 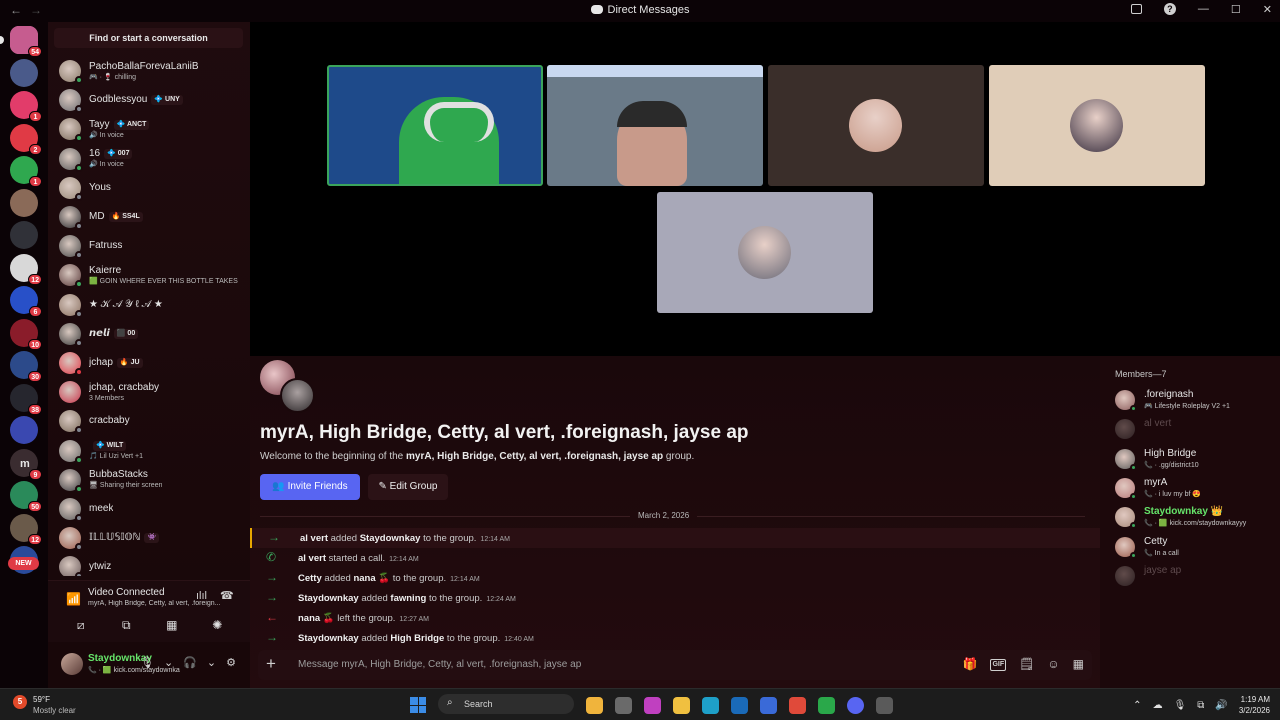 What do you see at coordinates (149, 421) in the screenshot?
I see `dm-item: cracbaby` at bounding box center [149, 421].